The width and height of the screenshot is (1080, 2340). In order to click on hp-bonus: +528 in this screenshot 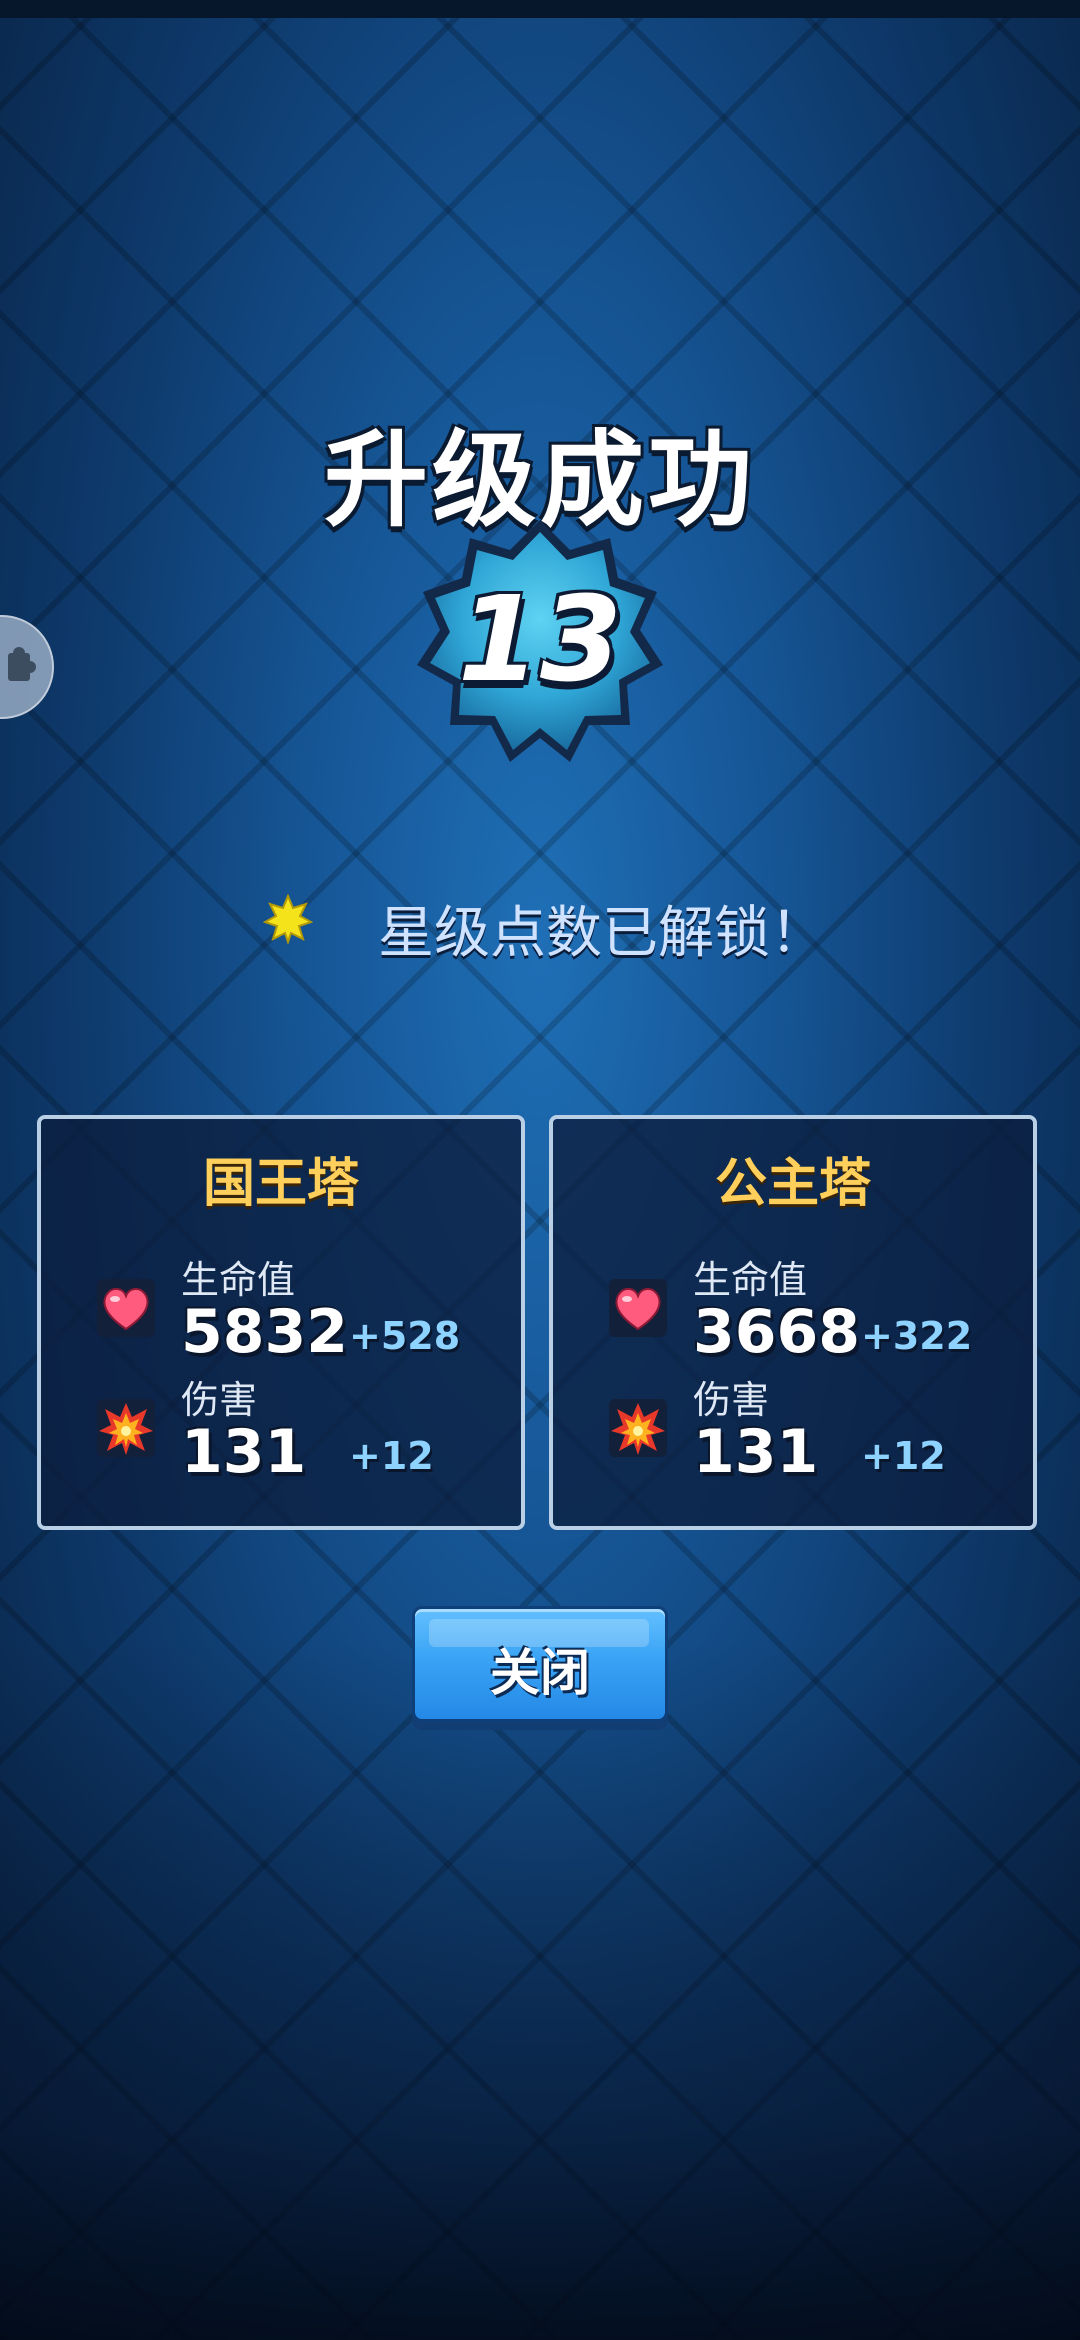, I will do `click(405, 1336)`.